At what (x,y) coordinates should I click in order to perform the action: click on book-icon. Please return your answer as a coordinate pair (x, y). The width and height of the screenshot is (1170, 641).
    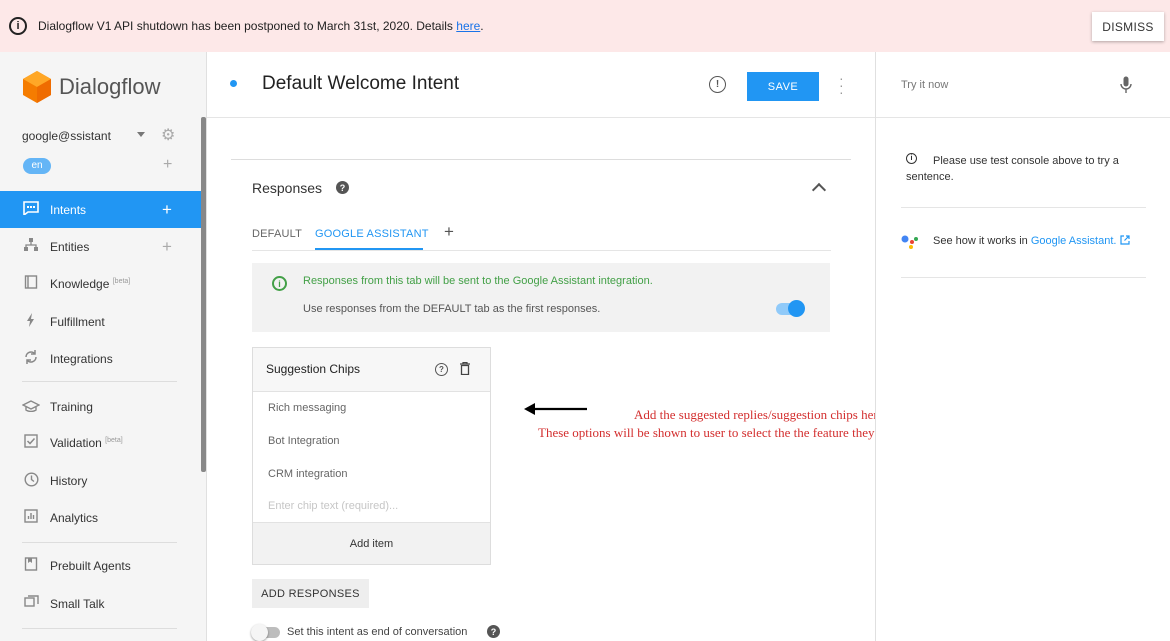
    Looking at the image, I should click on (31, 283).